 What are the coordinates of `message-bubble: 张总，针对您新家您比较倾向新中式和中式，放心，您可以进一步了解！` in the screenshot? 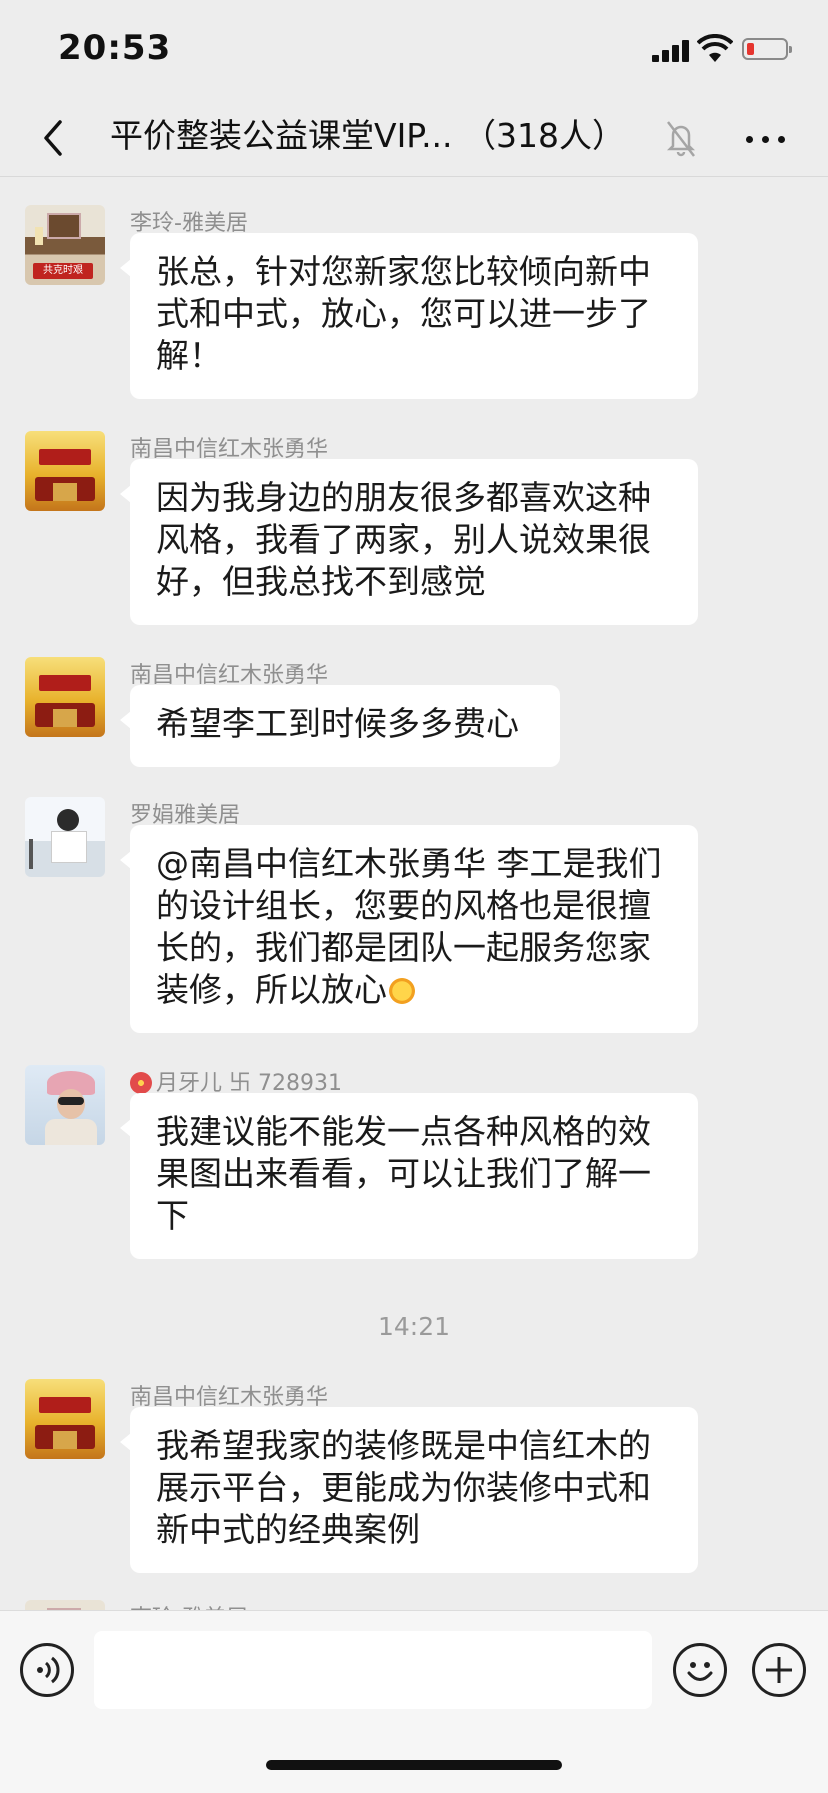 It's located at (409, 316).